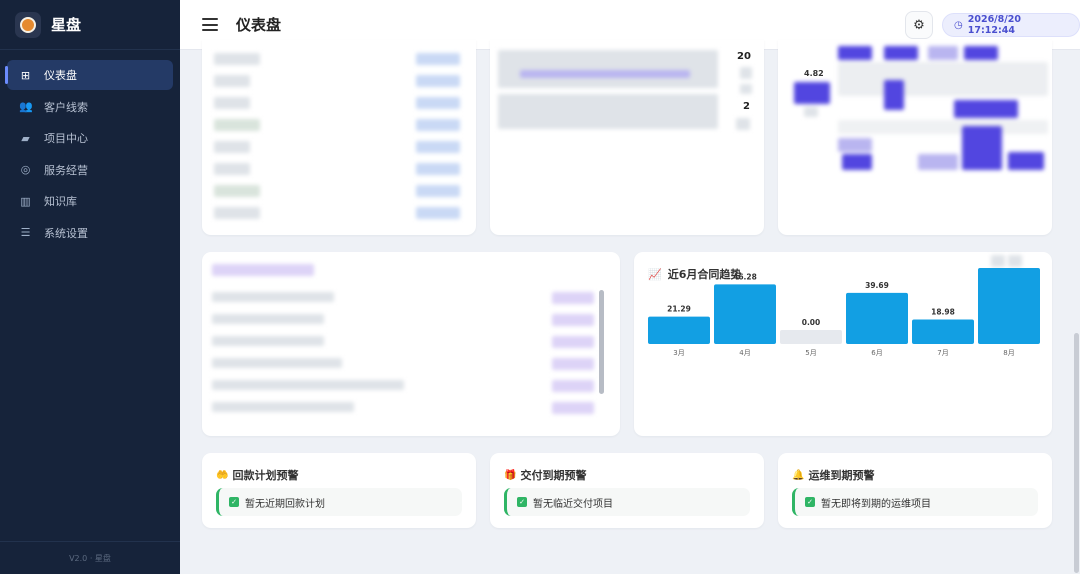  I want to click on bar-value-label: 39.69, so click(877, 285).